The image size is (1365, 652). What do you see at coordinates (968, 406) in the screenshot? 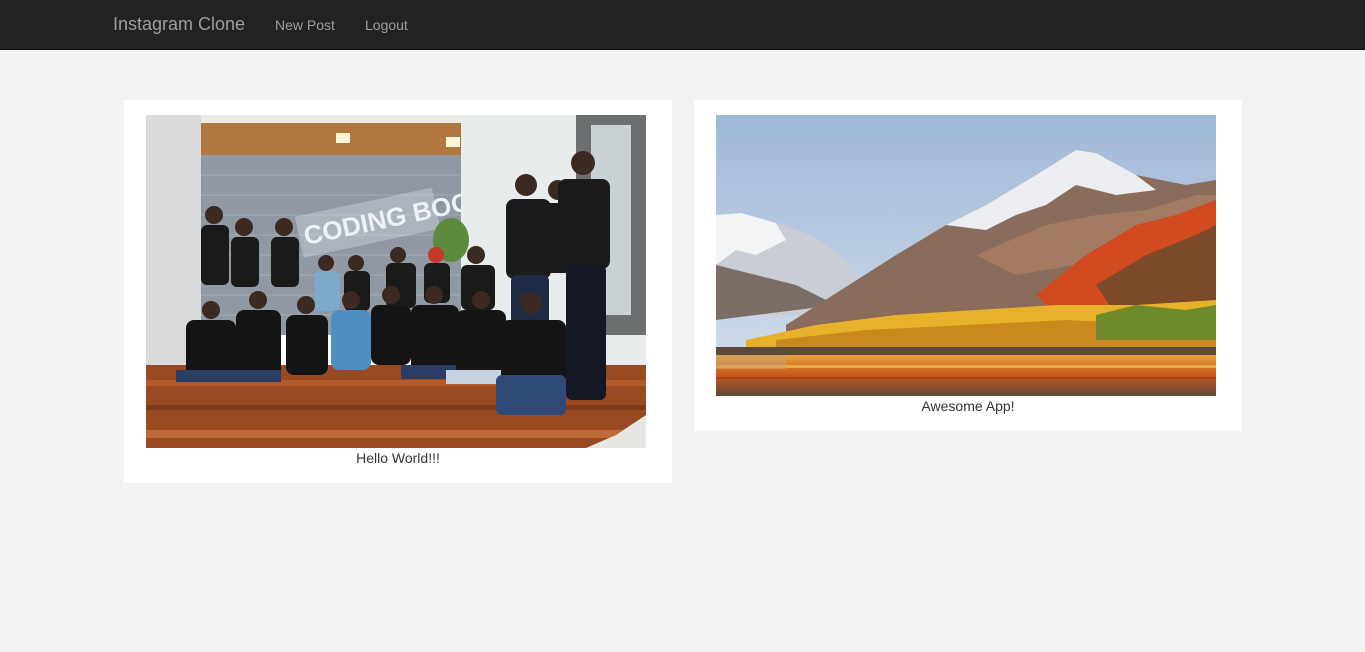
I see `post-caption: Awesome App!` at bounding box center [968, 406].